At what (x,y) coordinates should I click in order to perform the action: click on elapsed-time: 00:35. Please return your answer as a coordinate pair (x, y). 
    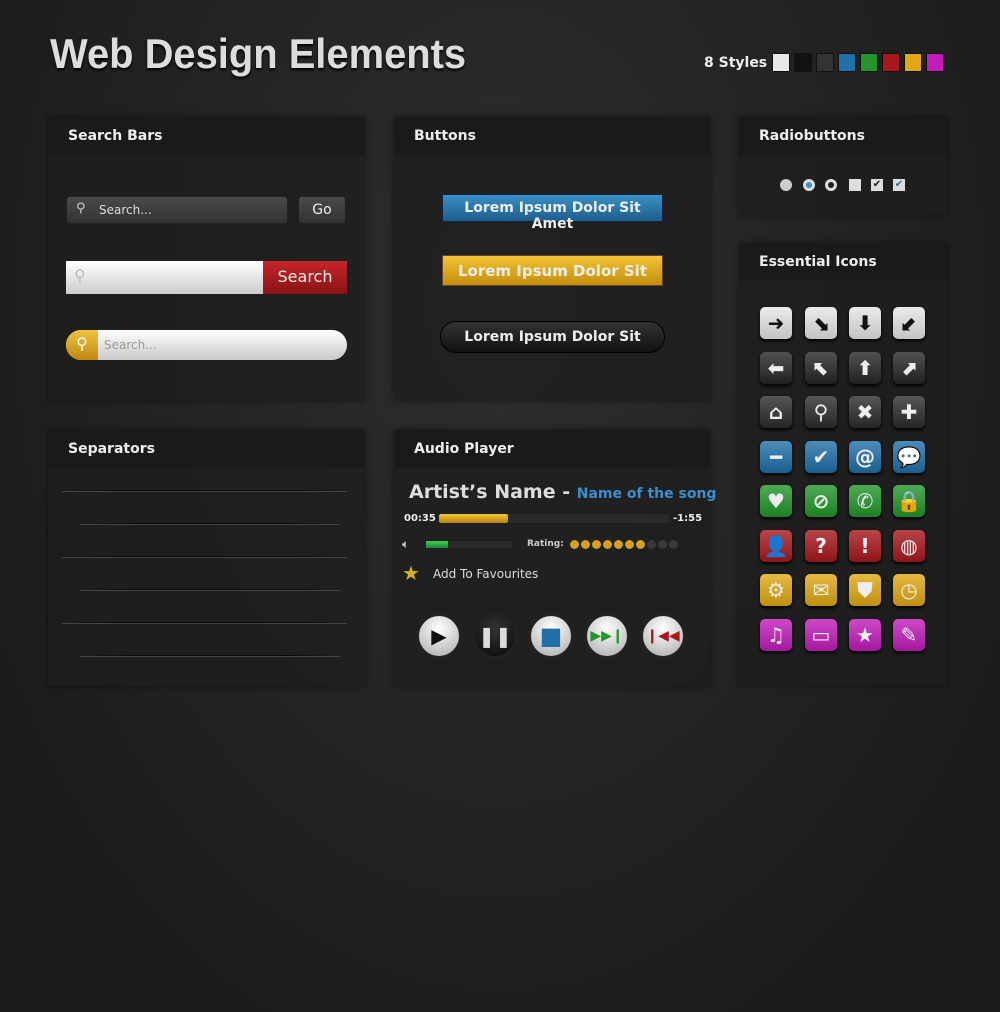
    Looking at the image, I should click on (420, 518).